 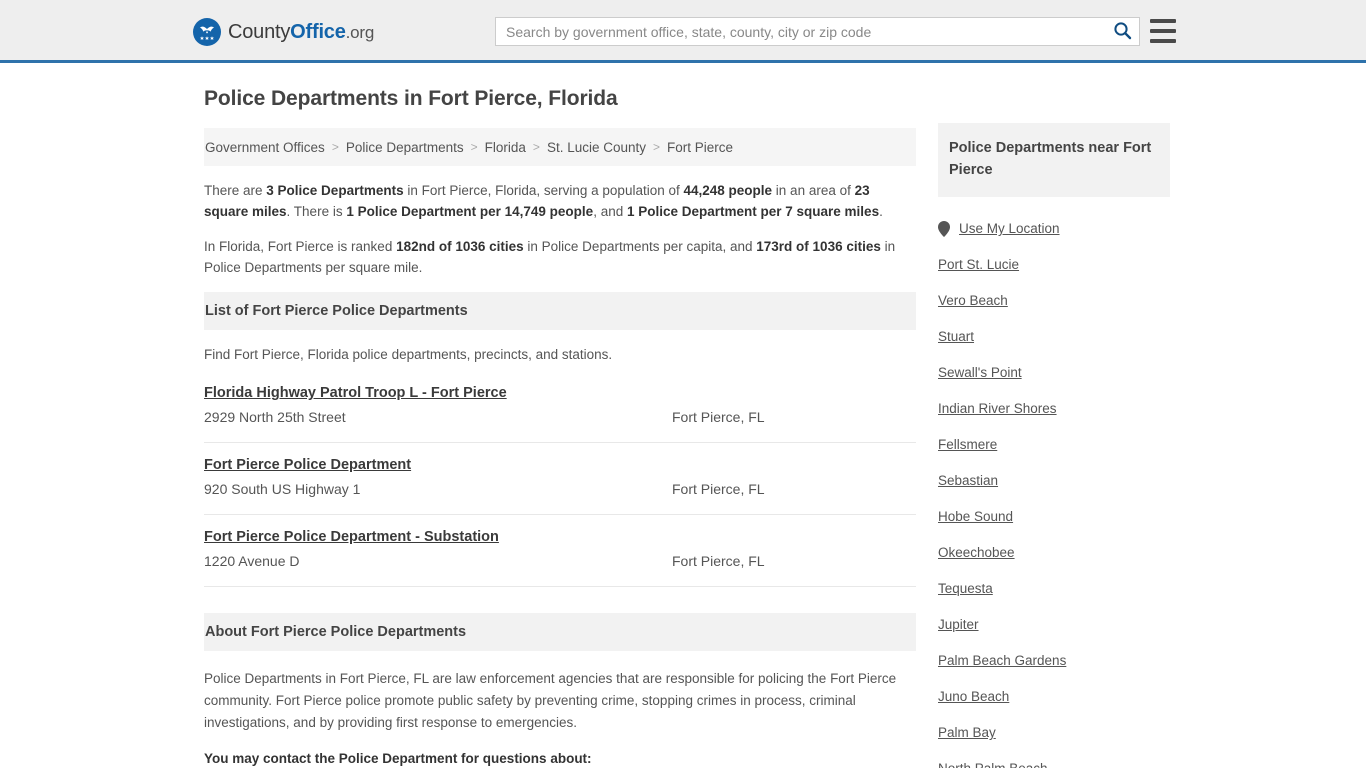 What do you see at coordinates (470, 212) in the screenshot?
I see `stats-per-people: 1 Police Department per 14,749 people` at bounding box center [470, 212].